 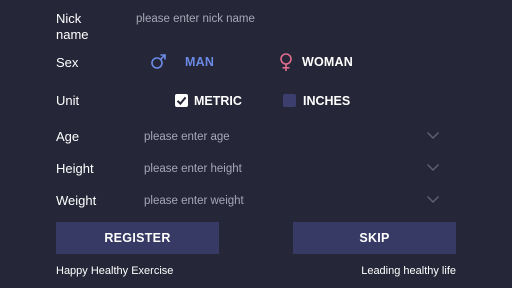 What do you see at coordinates (115, 271) in the screenshot?
I see `footer-slogan-left: Happy Healthy Exercise` at bounding box center [115, 271].